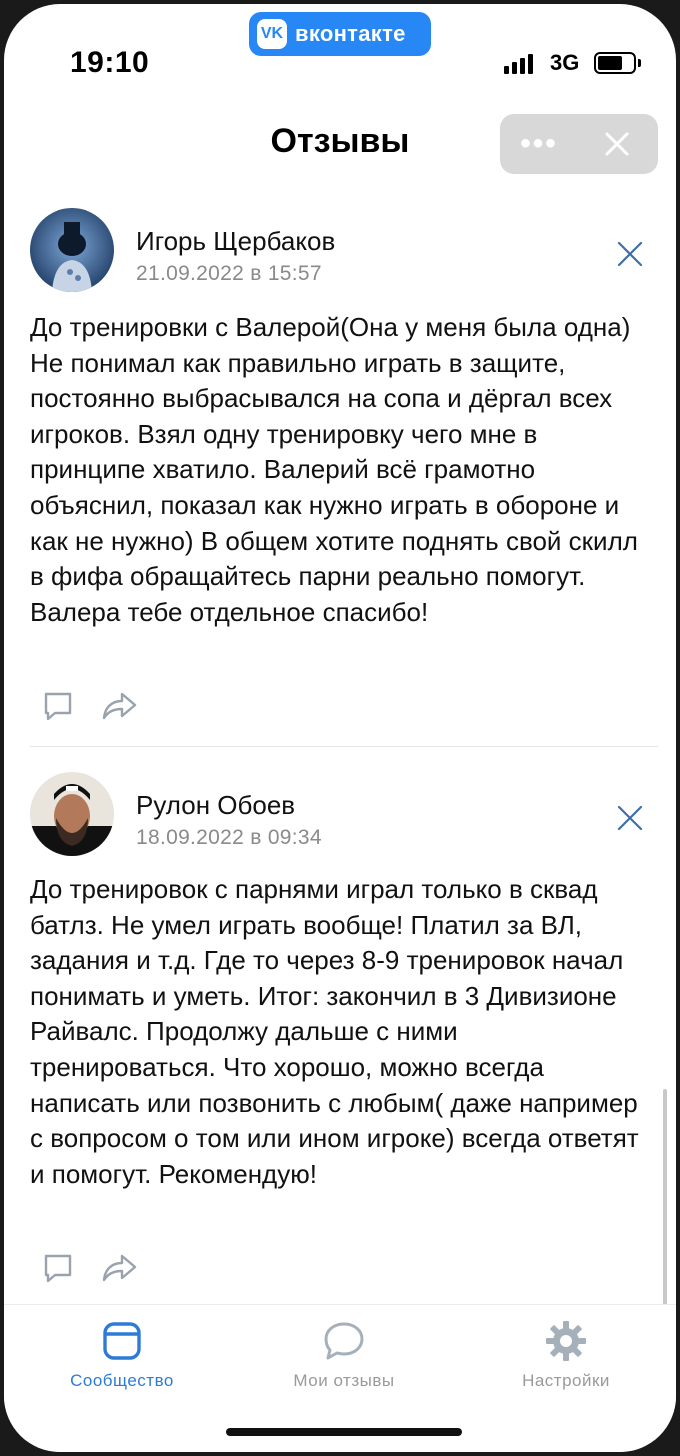 This screenshot has height=1456, width=680. Describe the element at coordinates (344, 1341) in the screenshot. I see `speech-bubble-icon` at that location.